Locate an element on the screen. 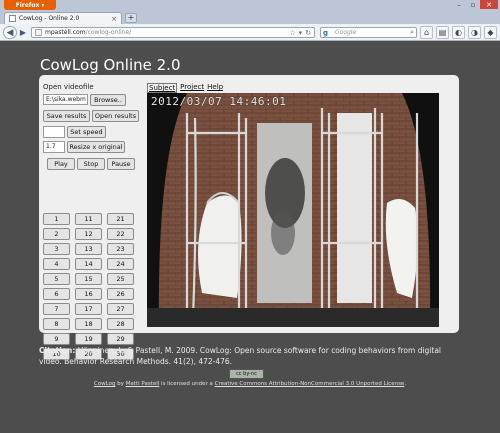 The height and width of the screenshot is (433, 500). code-button-19: 19 is located at coordinates (88, 339).